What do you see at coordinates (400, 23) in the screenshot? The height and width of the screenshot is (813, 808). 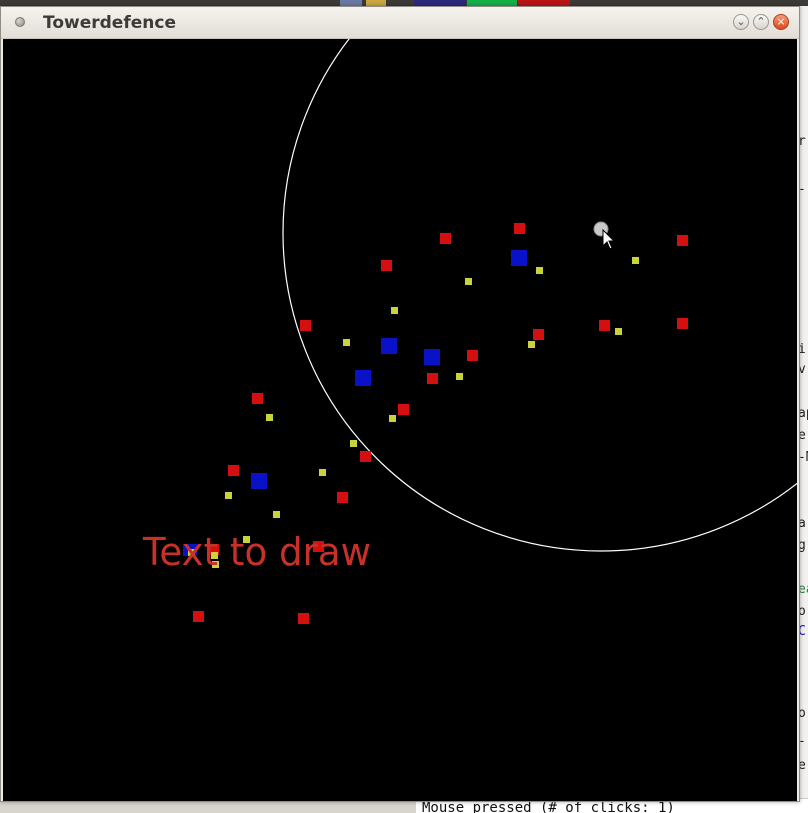 I see `window-titlebar: Towerdefence ⌄ ⌃ ×` at bounding box center [400, 23].